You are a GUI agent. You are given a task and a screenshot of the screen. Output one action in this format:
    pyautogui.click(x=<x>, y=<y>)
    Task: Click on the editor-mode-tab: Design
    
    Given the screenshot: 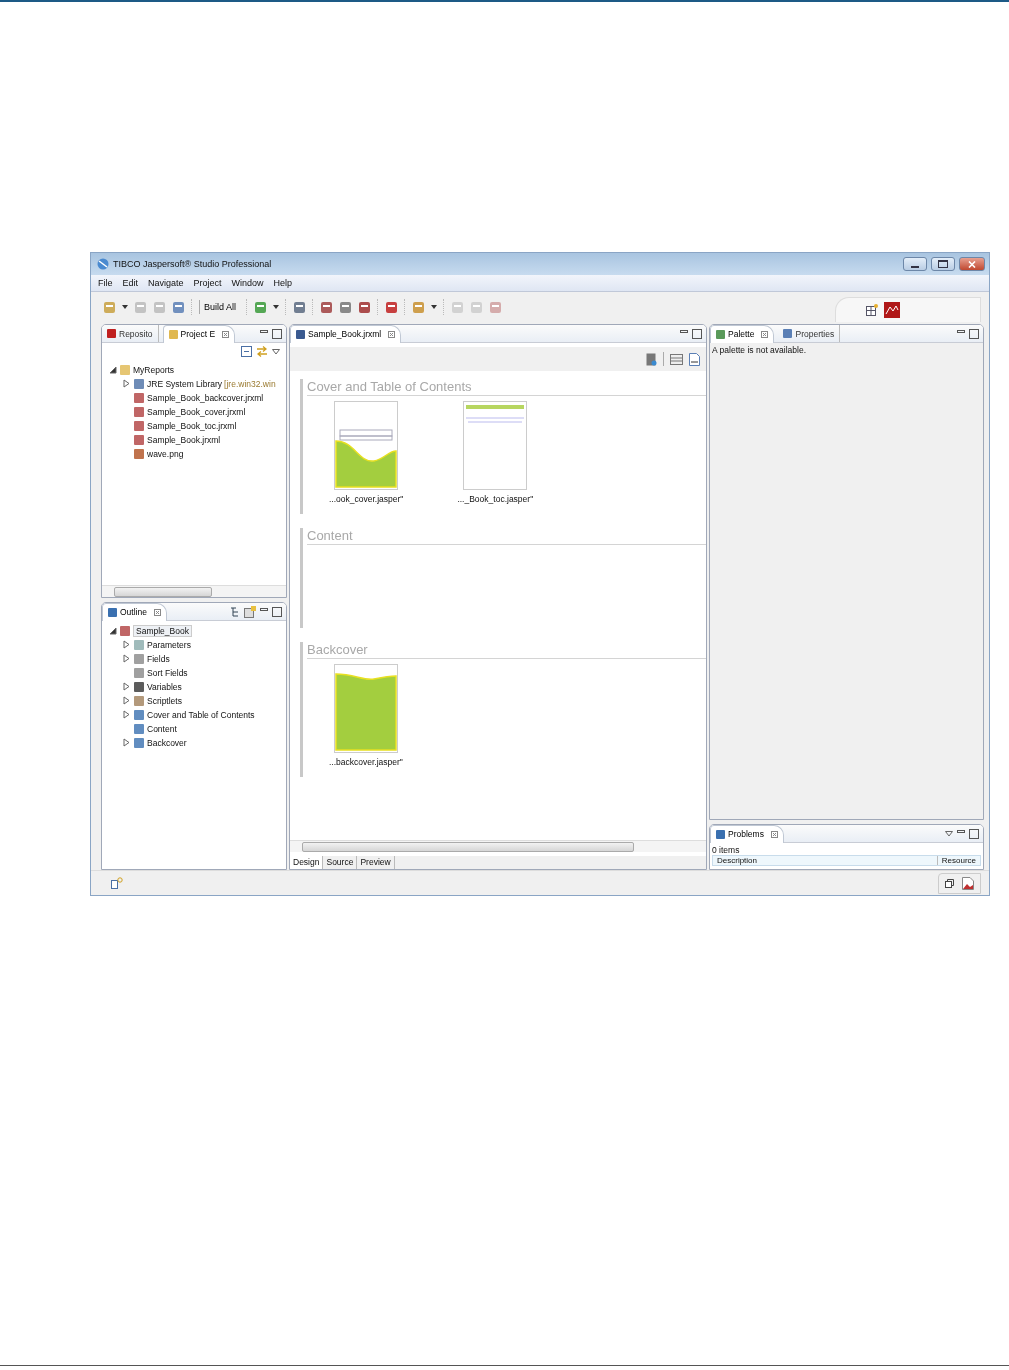 What is the action you would take?
    pyautogui.click(x=307, y=862)
    